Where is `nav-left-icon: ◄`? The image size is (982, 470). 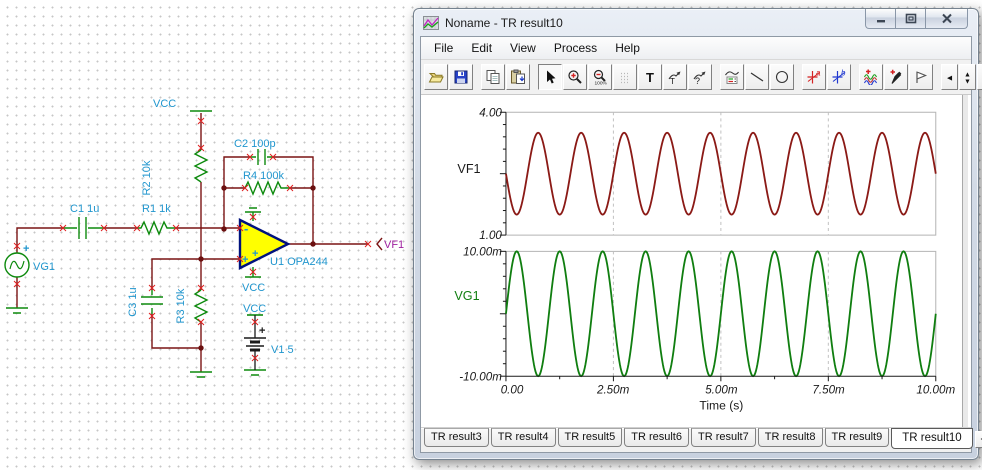 nav-left-icon: ◄ is located at coordinates (949, 77).